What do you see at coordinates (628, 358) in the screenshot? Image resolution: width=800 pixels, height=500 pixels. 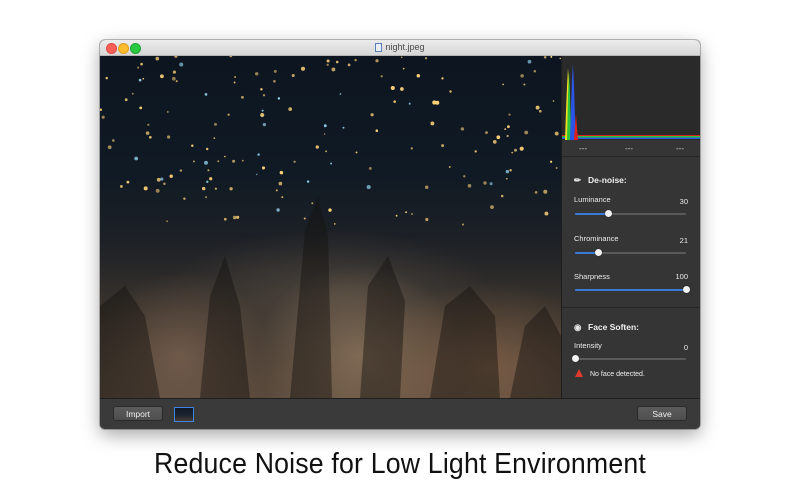 I see `intensity-slider` at bounding box center [628, 358].